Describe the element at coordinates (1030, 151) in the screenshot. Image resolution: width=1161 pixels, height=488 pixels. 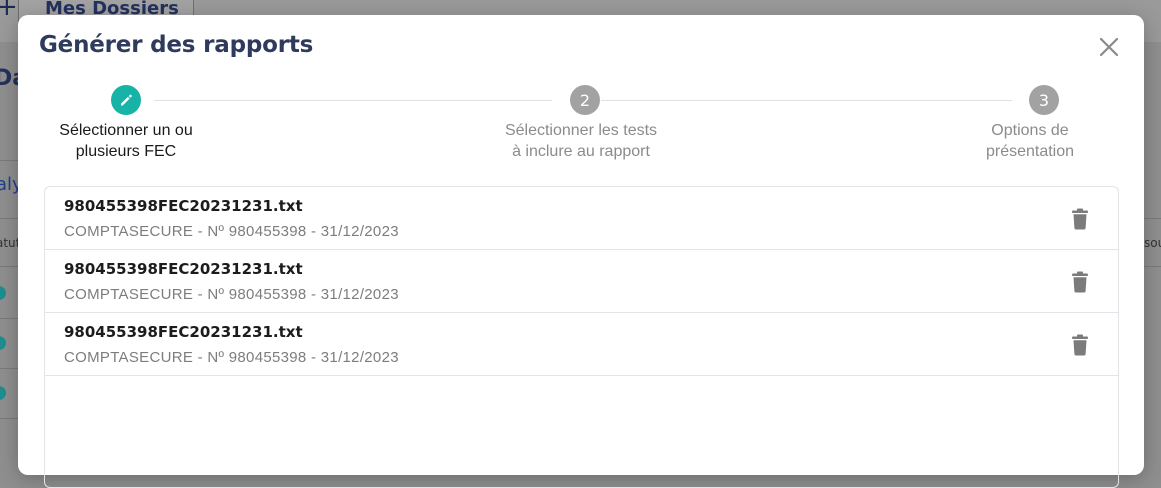
I see `step-3-label-line2: présentation` at that location.